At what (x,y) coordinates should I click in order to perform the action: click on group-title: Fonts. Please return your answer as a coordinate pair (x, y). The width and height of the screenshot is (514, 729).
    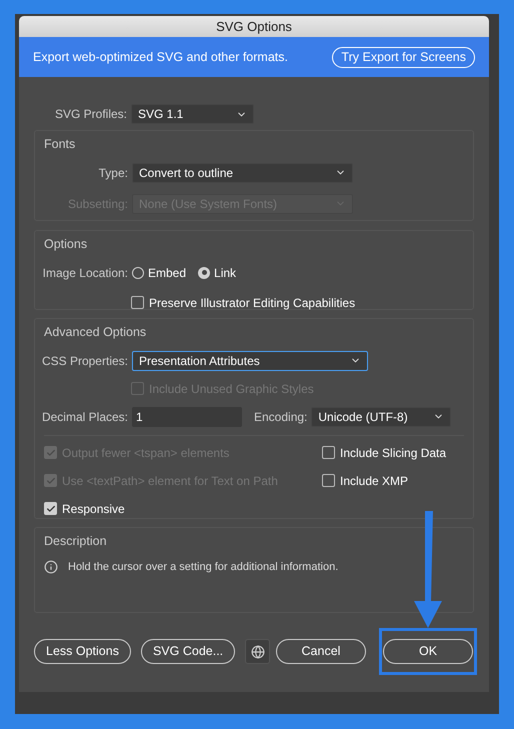
    Looking at the image, I should click on (60, 144).